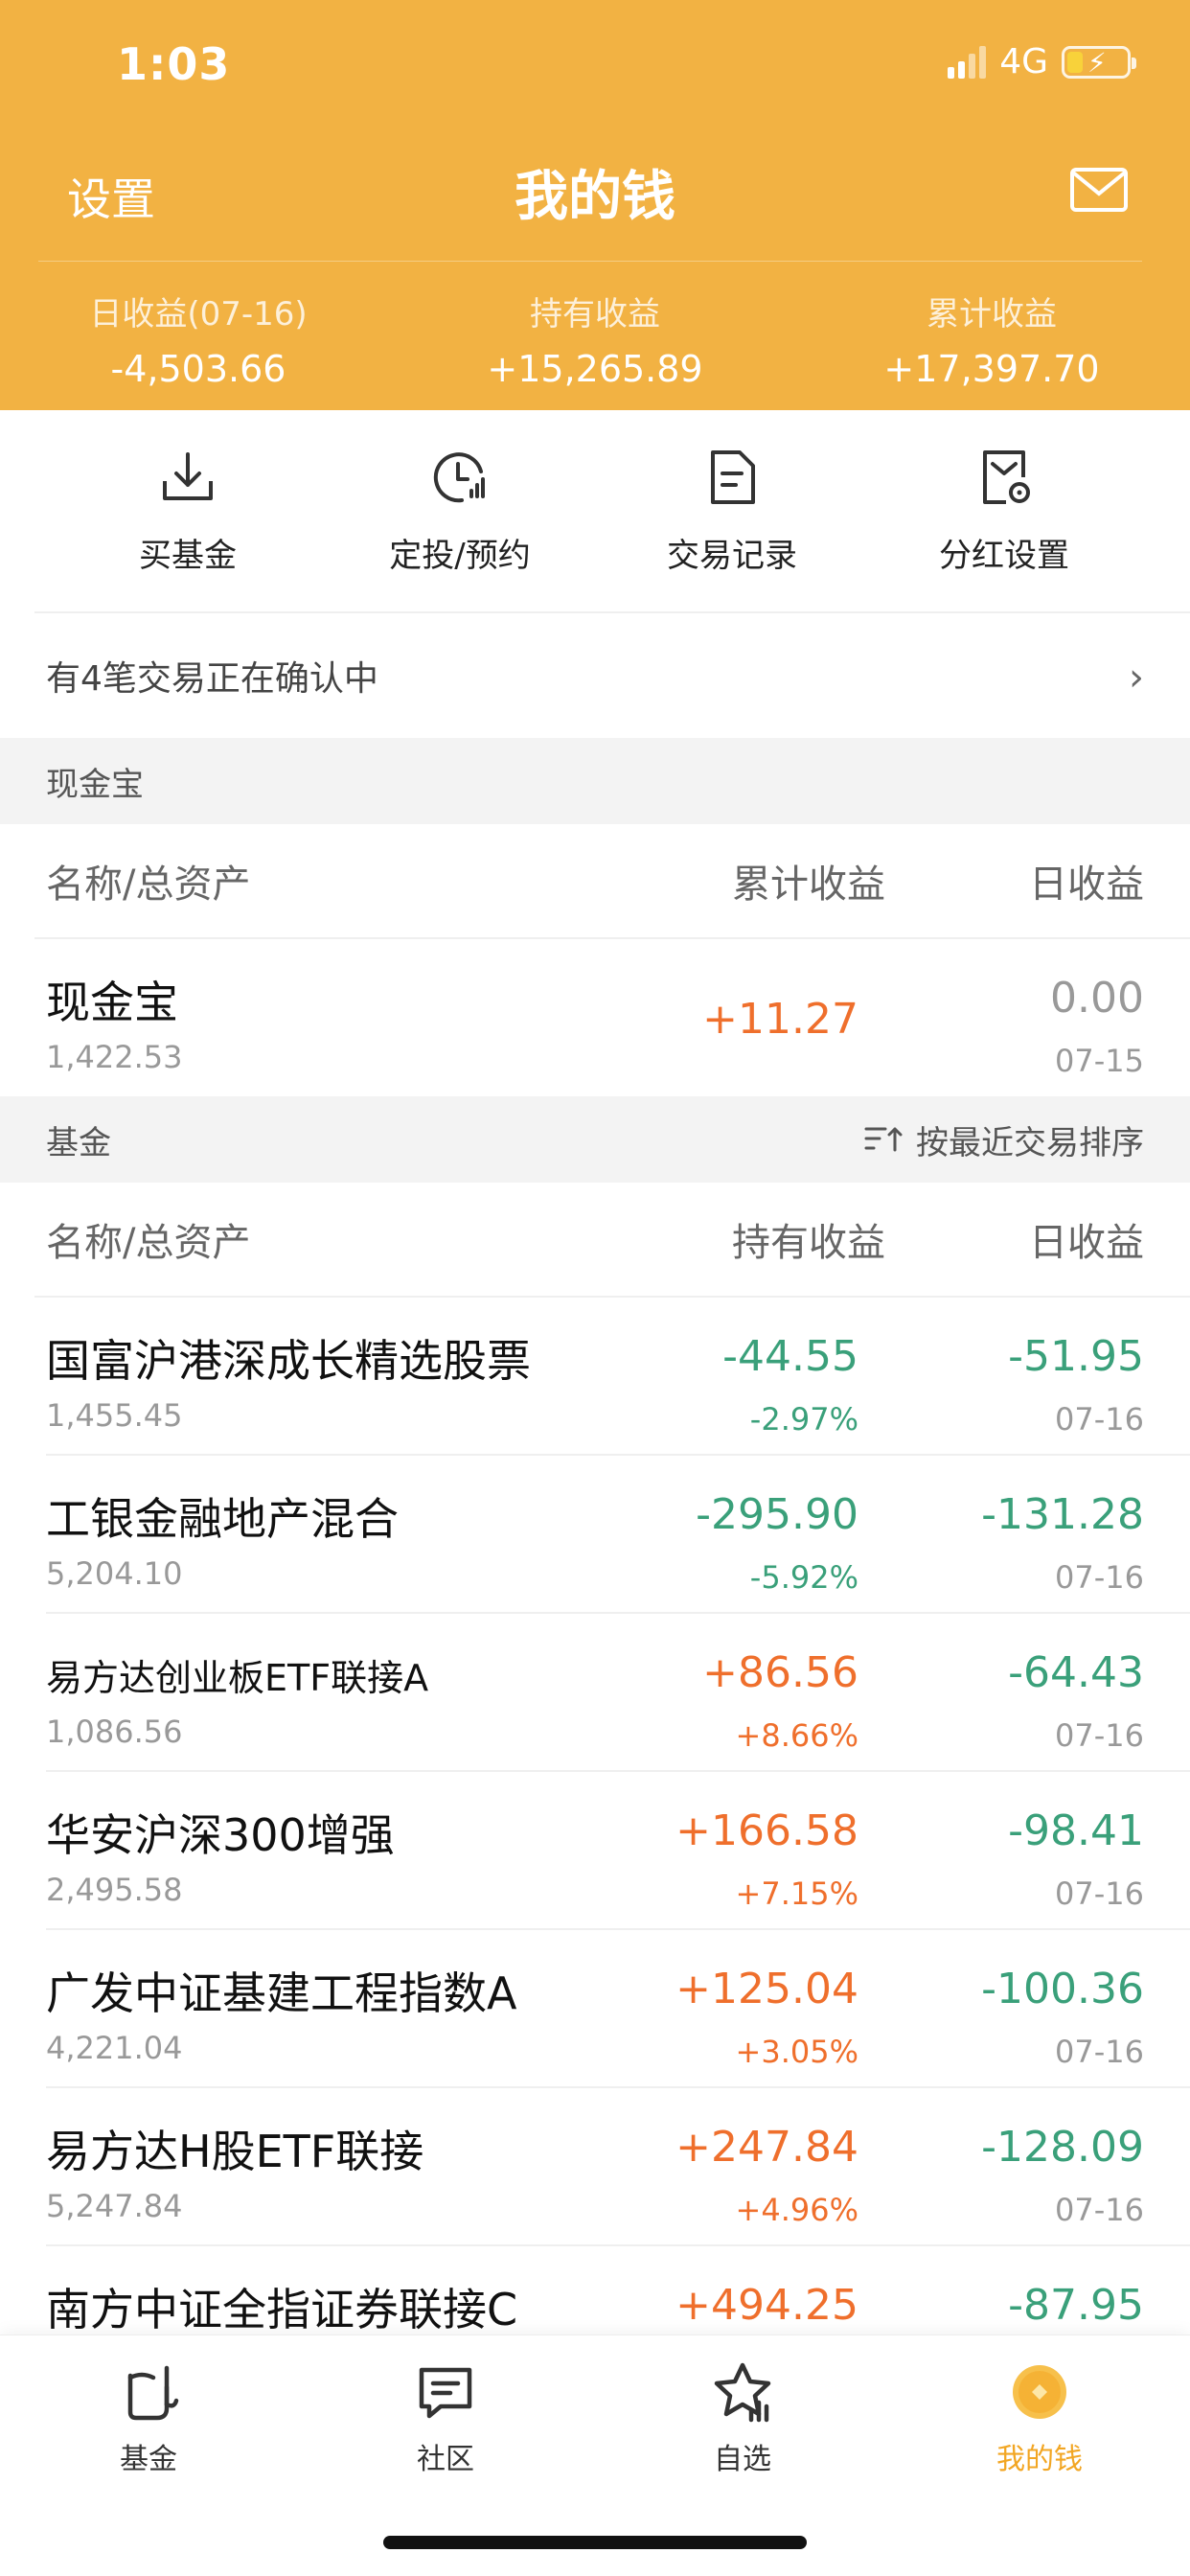 The image size is (1190, 2576). I want to click on dividend-settings-button: 分红设置, so click(1004, 510).